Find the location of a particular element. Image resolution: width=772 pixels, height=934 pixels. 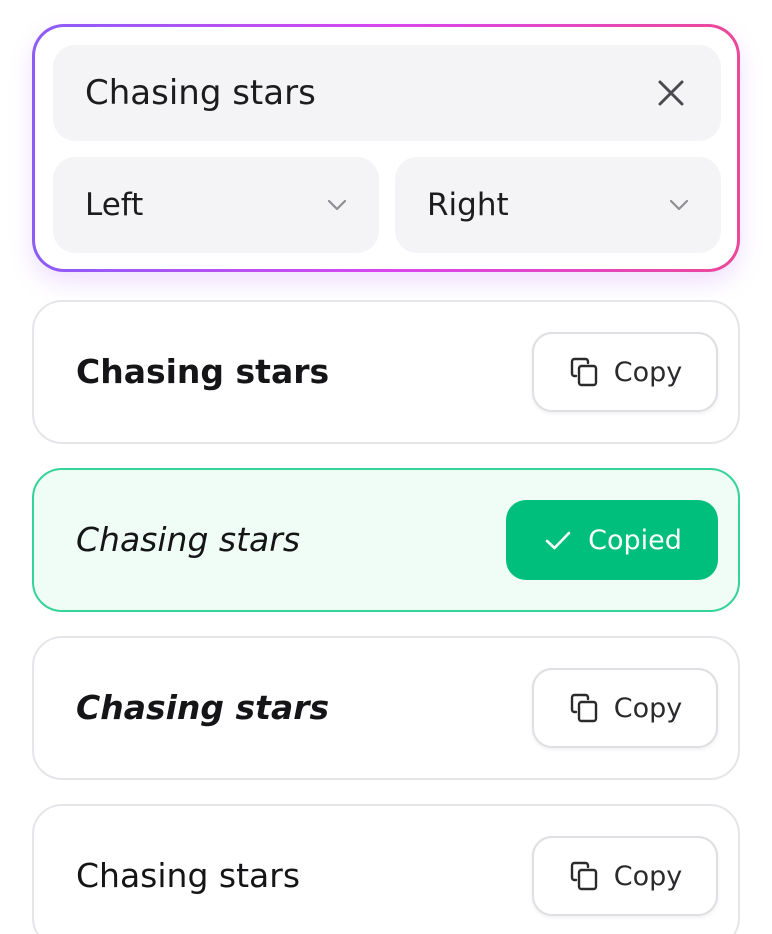

result-row-bold: Chasing stars Copy is located at coordinates (386, 372).